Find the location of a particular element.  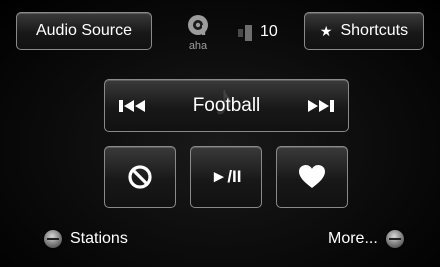

audio-source-label: Audio Source is located at coordinates (84, 30).